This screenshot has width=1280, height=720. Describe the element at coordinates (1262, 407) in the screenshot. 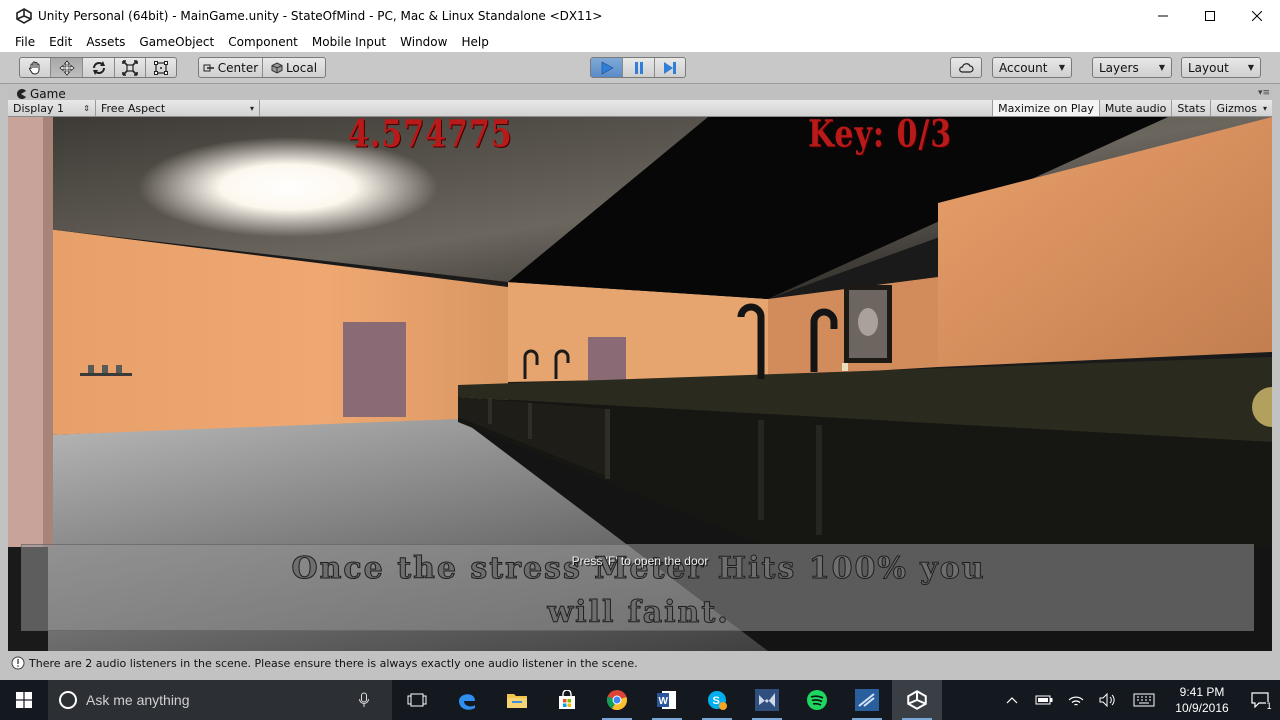

I see `edge-object-icon` at that location.